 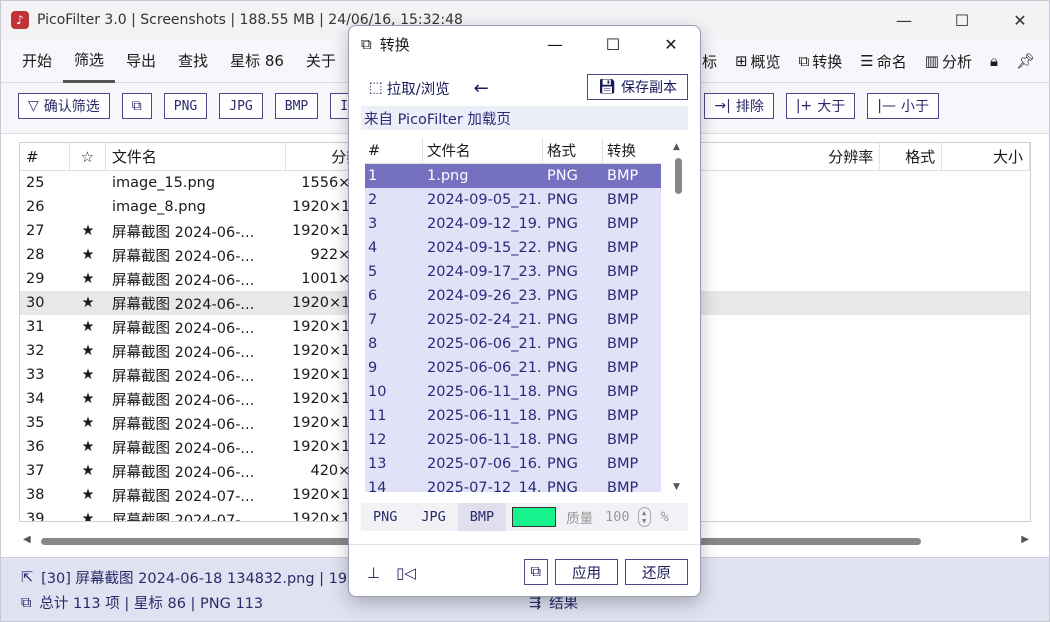 I want to click on close-button: ✕, so click(x=1020, y=20).